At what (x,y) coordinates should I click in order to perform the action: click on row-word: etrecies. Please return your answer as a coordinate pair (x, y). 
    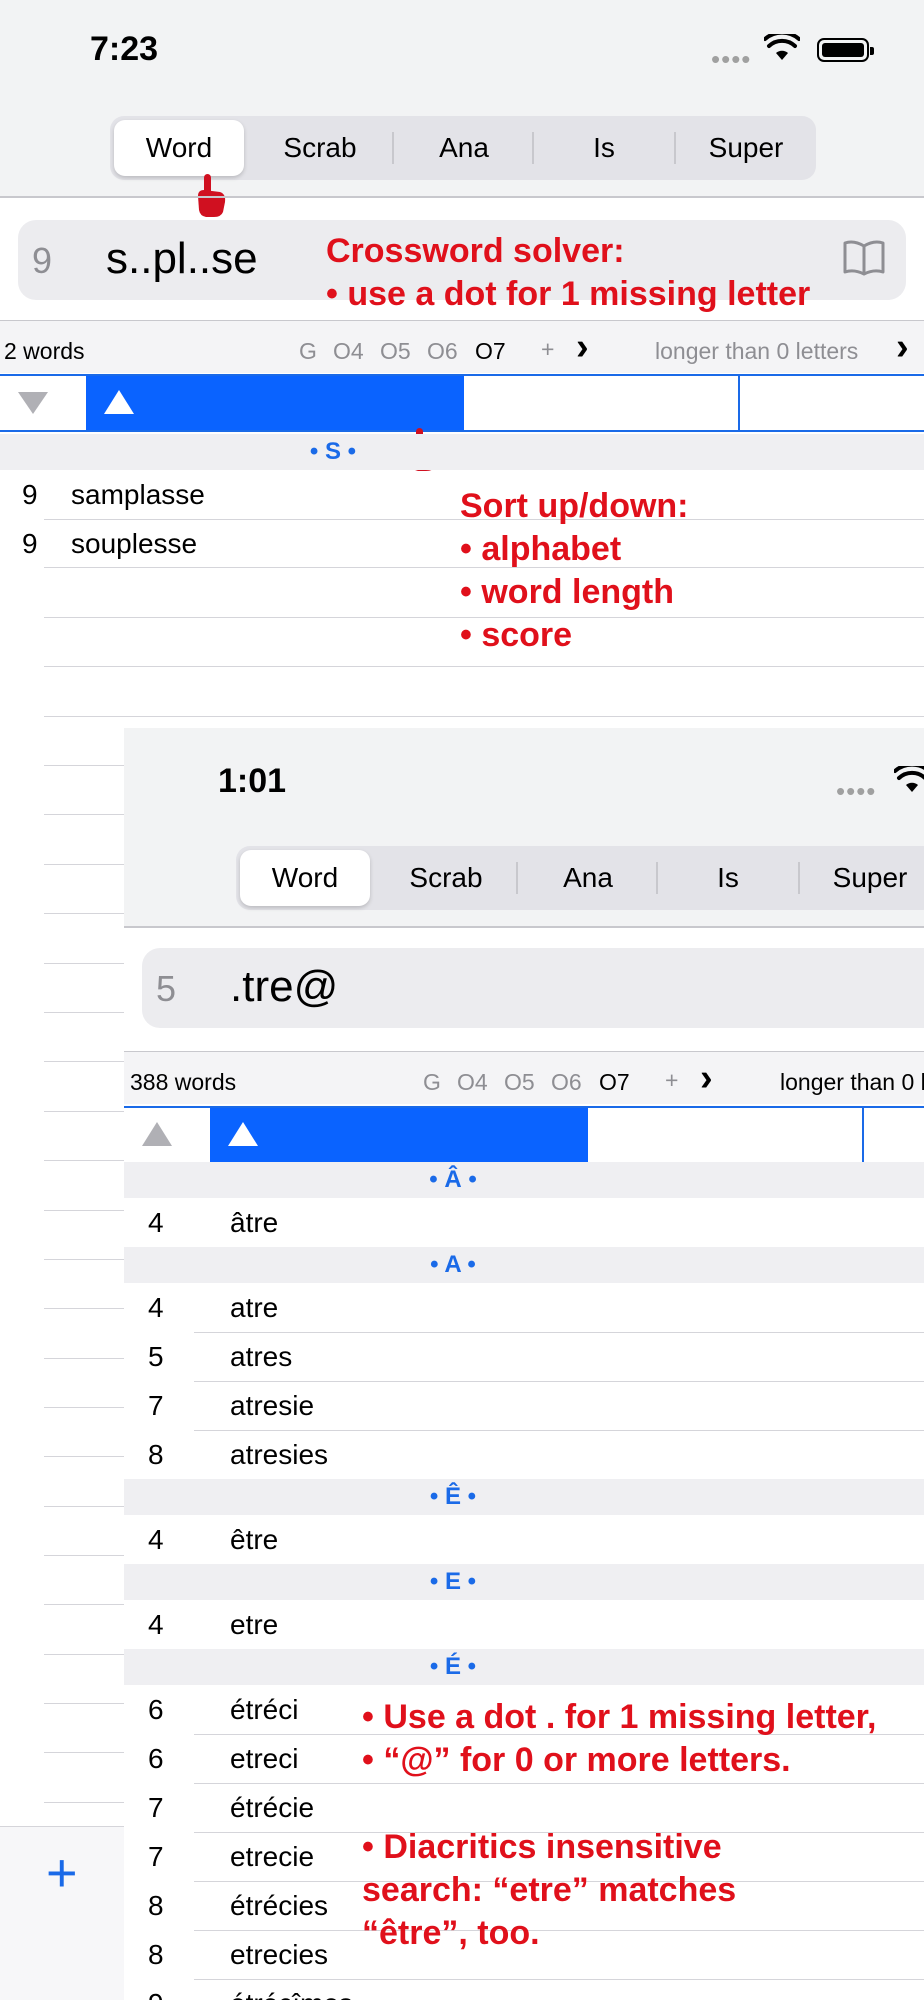
    Looking at the image, I should click on (279, 1955).